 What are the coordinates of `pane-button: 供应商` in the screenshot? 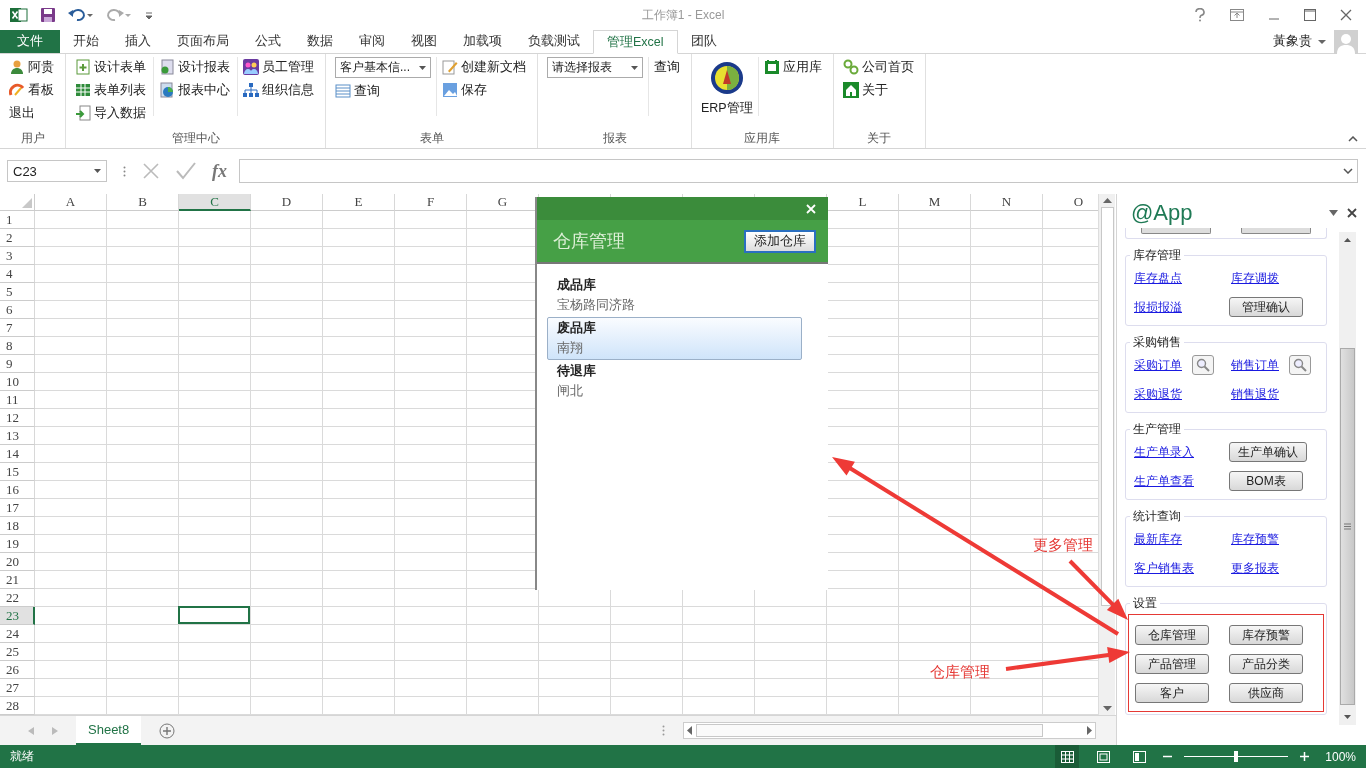 It's located at (1266, 693).